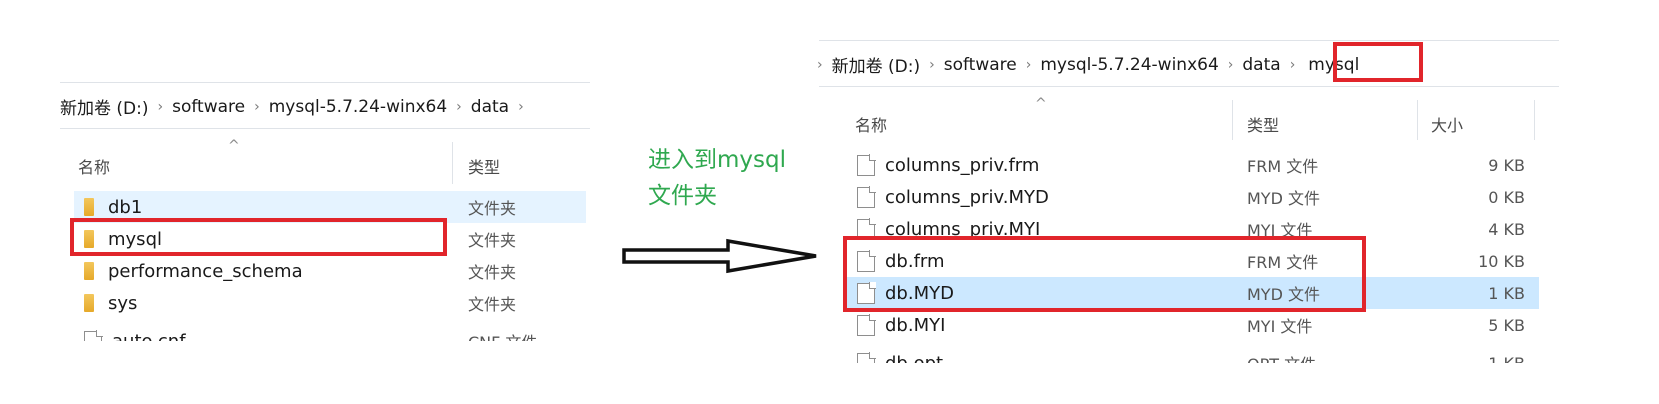 This screenshot has height=404, width=1659. What do you see at coordinates (334, 303) in the screenshot?
I see `list-item: sys 文件夹` at bounding box center [334, 303].